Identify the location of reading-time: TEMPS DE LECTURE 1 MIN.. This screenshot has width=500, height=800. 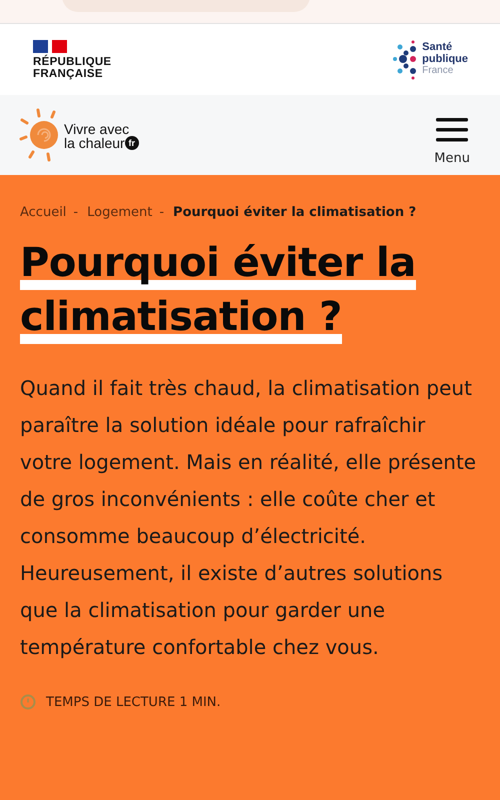
(133, 702).